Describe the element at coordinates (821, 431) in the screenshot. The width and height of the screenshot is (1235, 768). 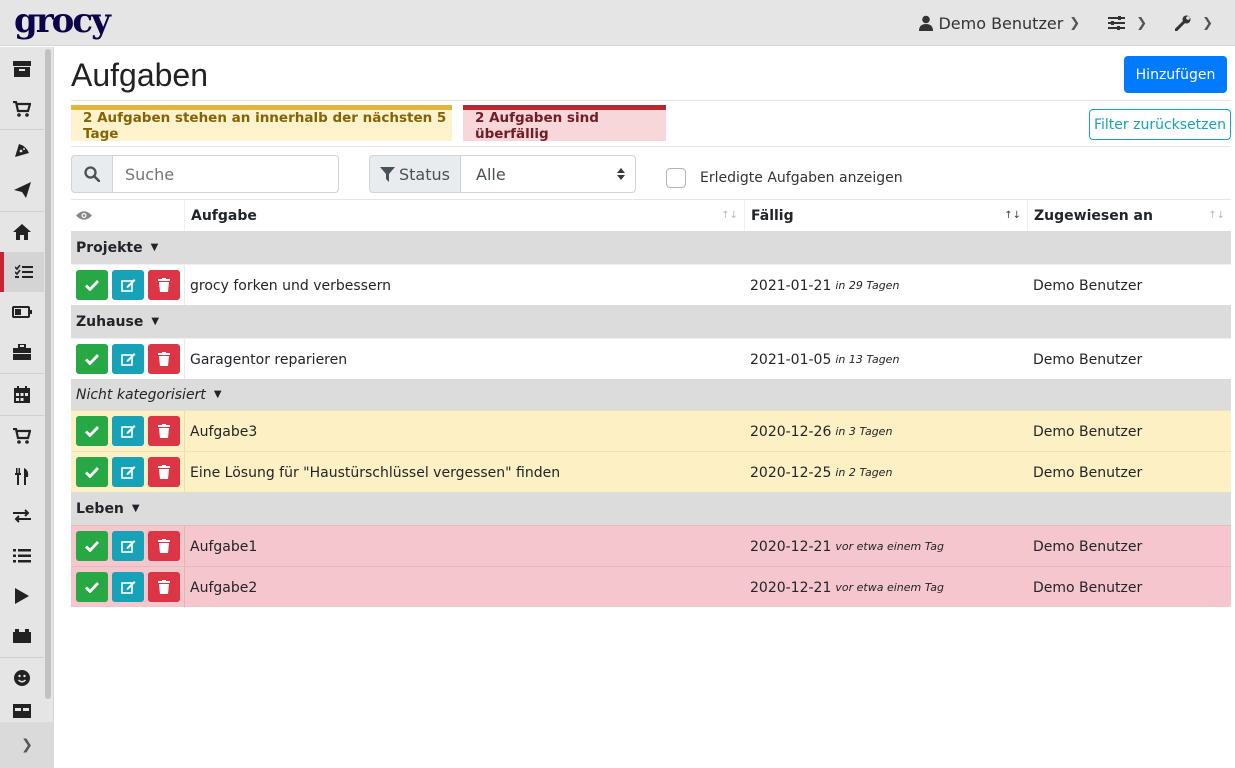
I see `due-cell: 2020-12-26 in 3 Tagen` at that location.